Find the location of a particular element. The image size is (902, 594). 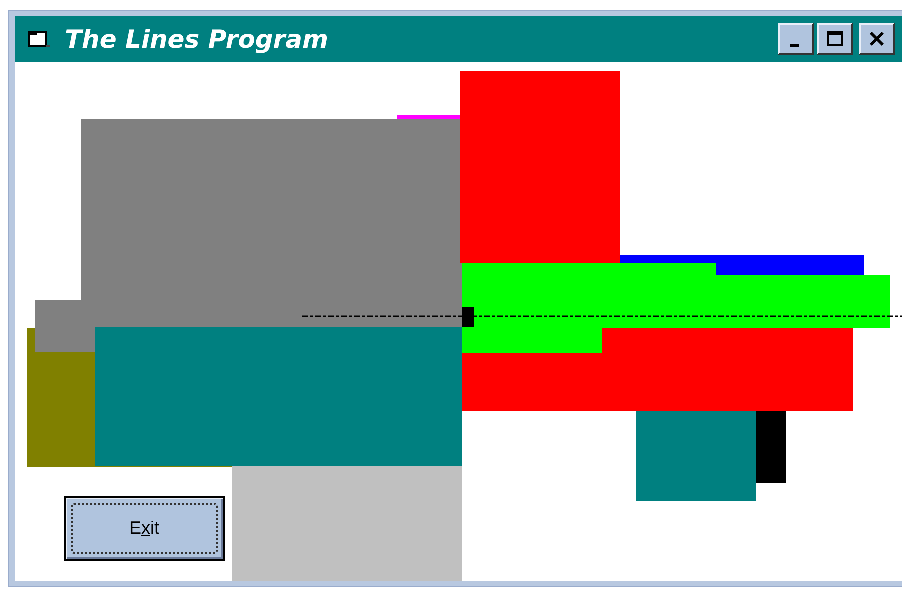

close-icon is located at coordinates (877, 39).